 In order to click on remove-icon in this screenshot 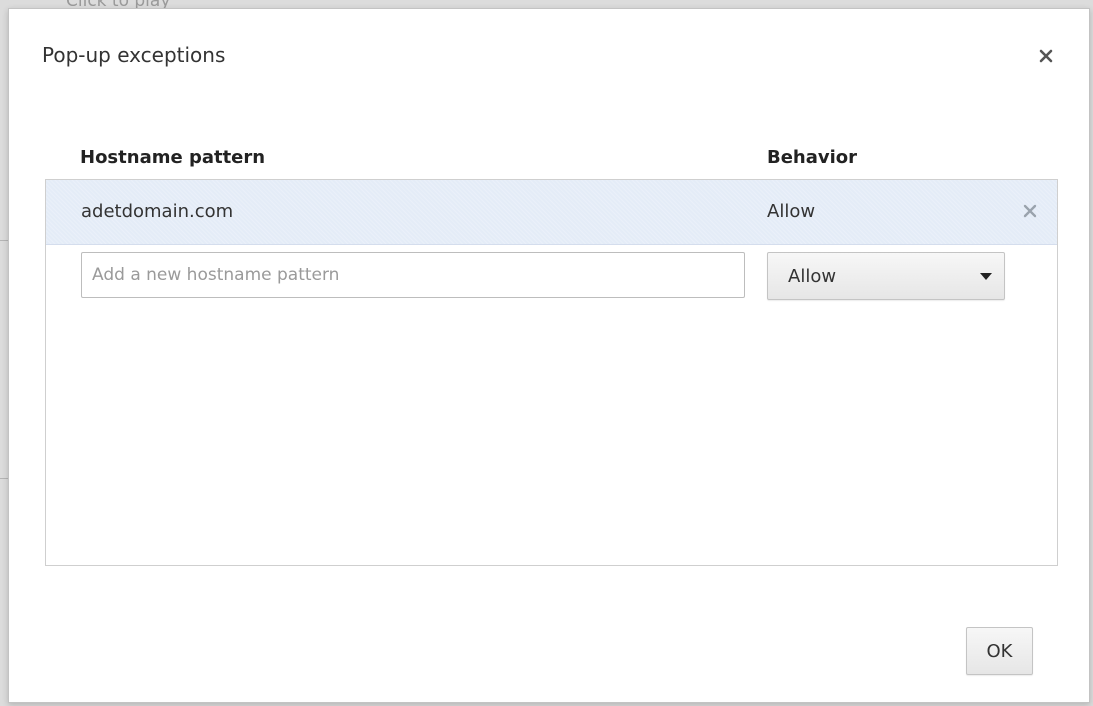, I will do `click(1030, 211)`.